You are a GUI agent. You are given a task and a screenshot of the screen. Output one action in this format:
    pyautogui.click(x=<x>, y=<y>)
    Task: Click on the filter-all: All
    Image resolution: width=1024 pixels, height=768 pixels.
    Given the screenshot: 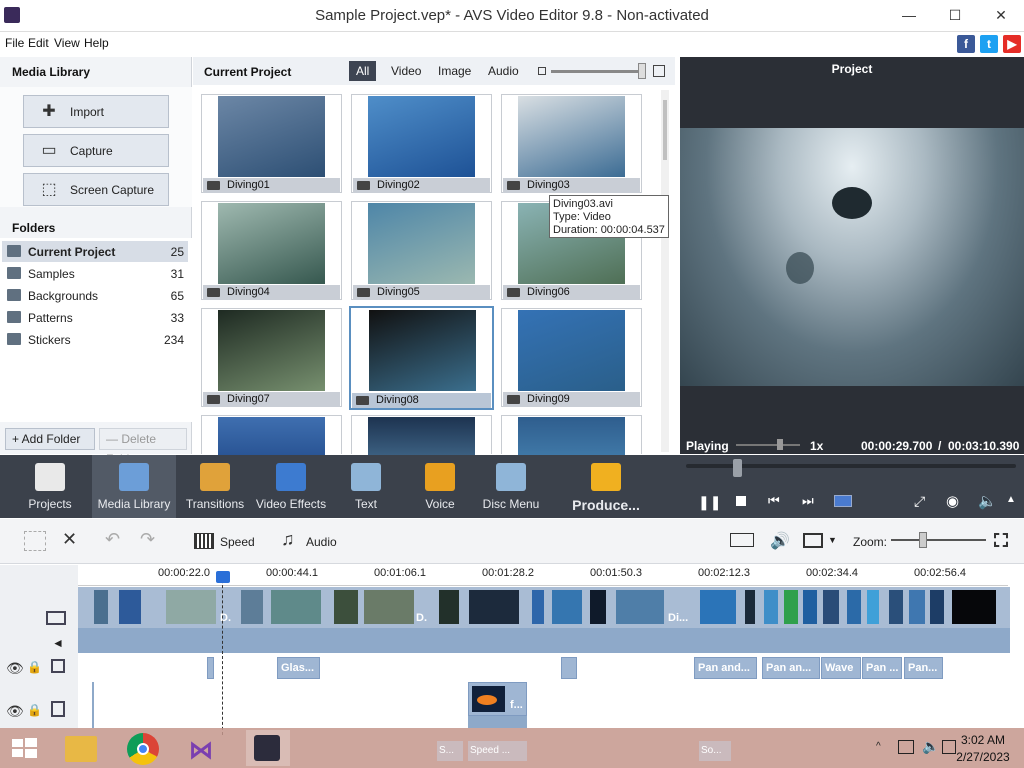 What is the action you would take?
    pyautogui.click(x=363, y=71)
    